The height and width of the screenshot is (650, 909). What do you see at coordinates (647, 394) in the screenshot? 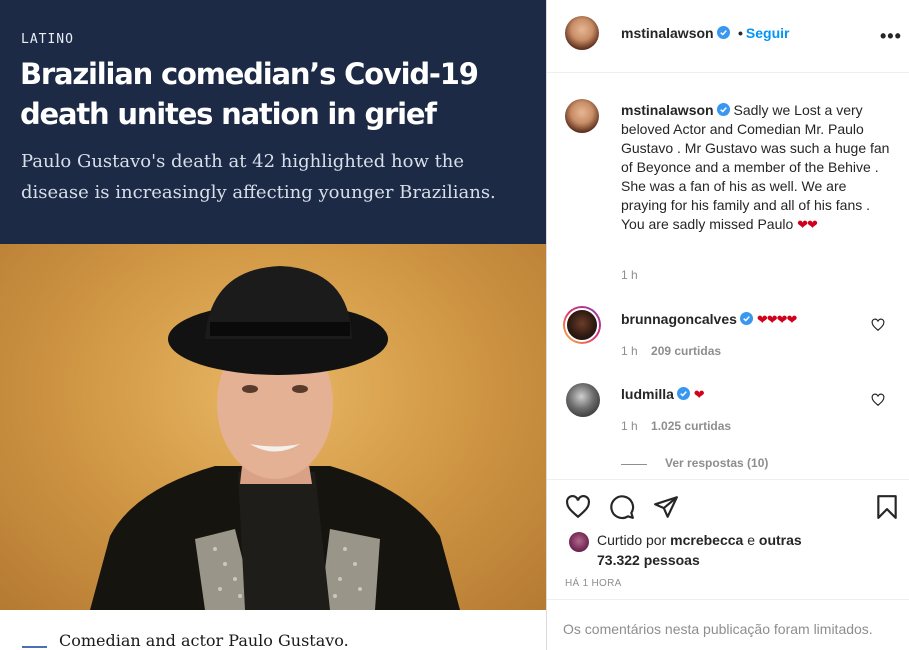
I see `comment-username: ludmilla` at bounding box center [647, 394].